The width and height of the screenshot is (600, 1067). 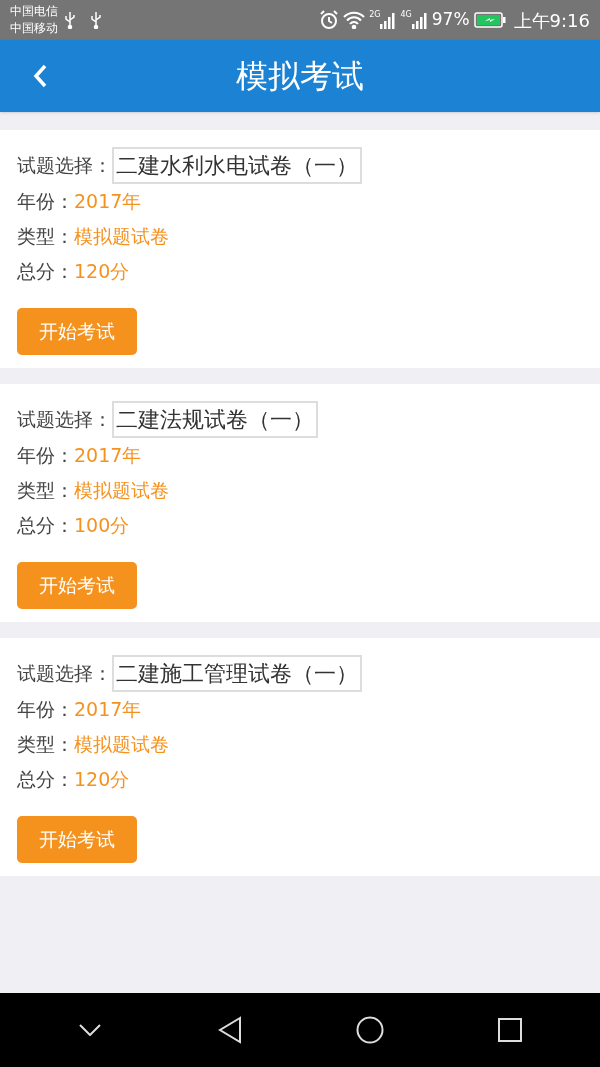 What do you see at coordinates (237, 673) in the screenshot?
I see `paper-select: 二建施工管理试卷（一）` at bounding box center [237, 673].